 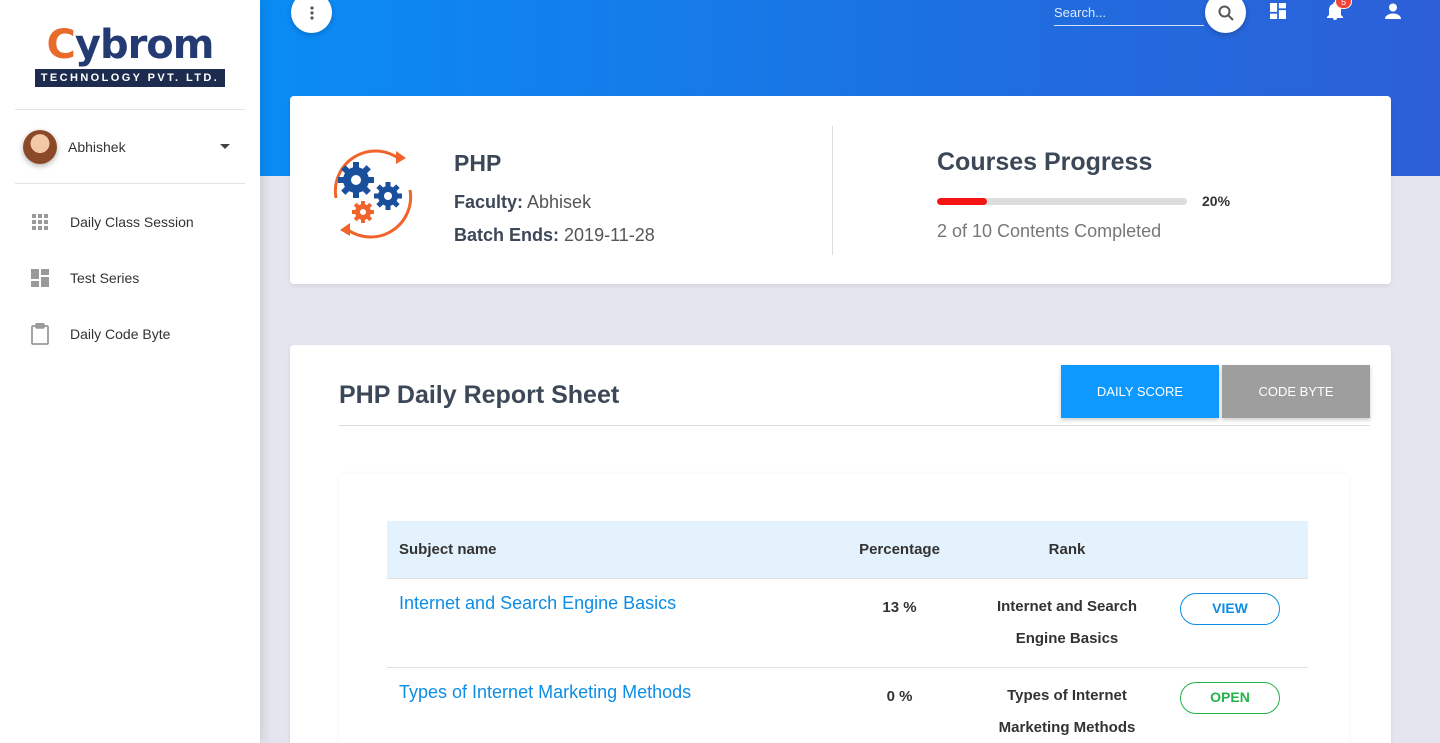 What do you see at coordinates (899, 622) in the screenshot?
I see `percentage-cell: 13 %` at bounding box center [899, 622].